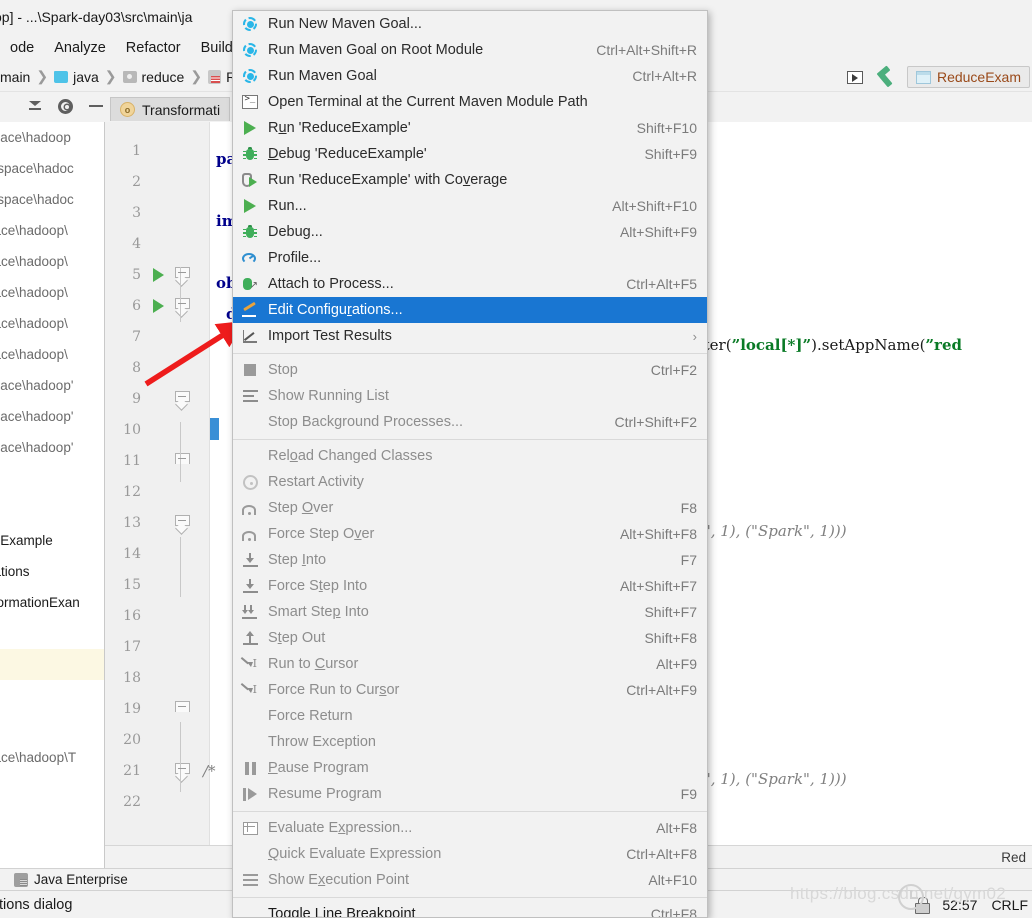  Describe the element at coordinates (157, 553) in the screenshot. I see `gutter-line: 14` at that location.